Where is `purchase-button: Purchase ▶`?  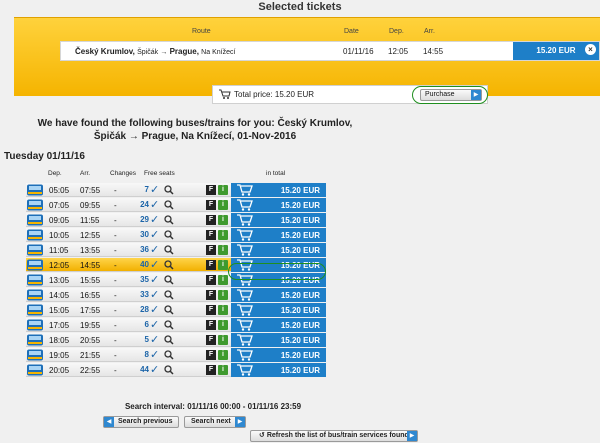 purchase-button: Purchase ▶ is located at coordinates (451, 95).